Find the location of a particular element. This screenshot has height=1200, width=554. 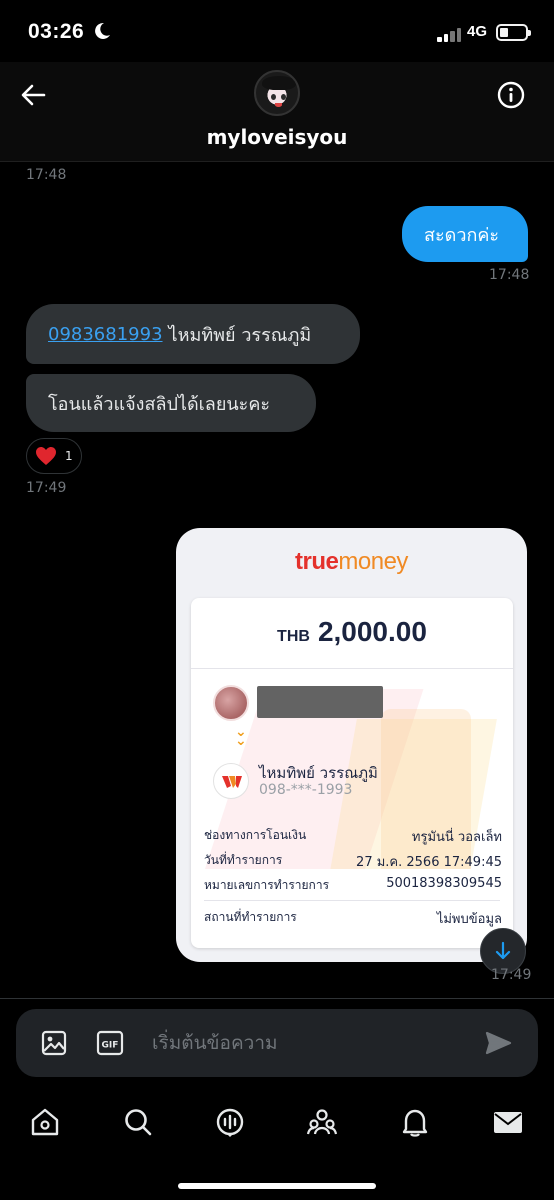

row-label: หมายเลขการทำรายการ is located at coordinates (267, 885).